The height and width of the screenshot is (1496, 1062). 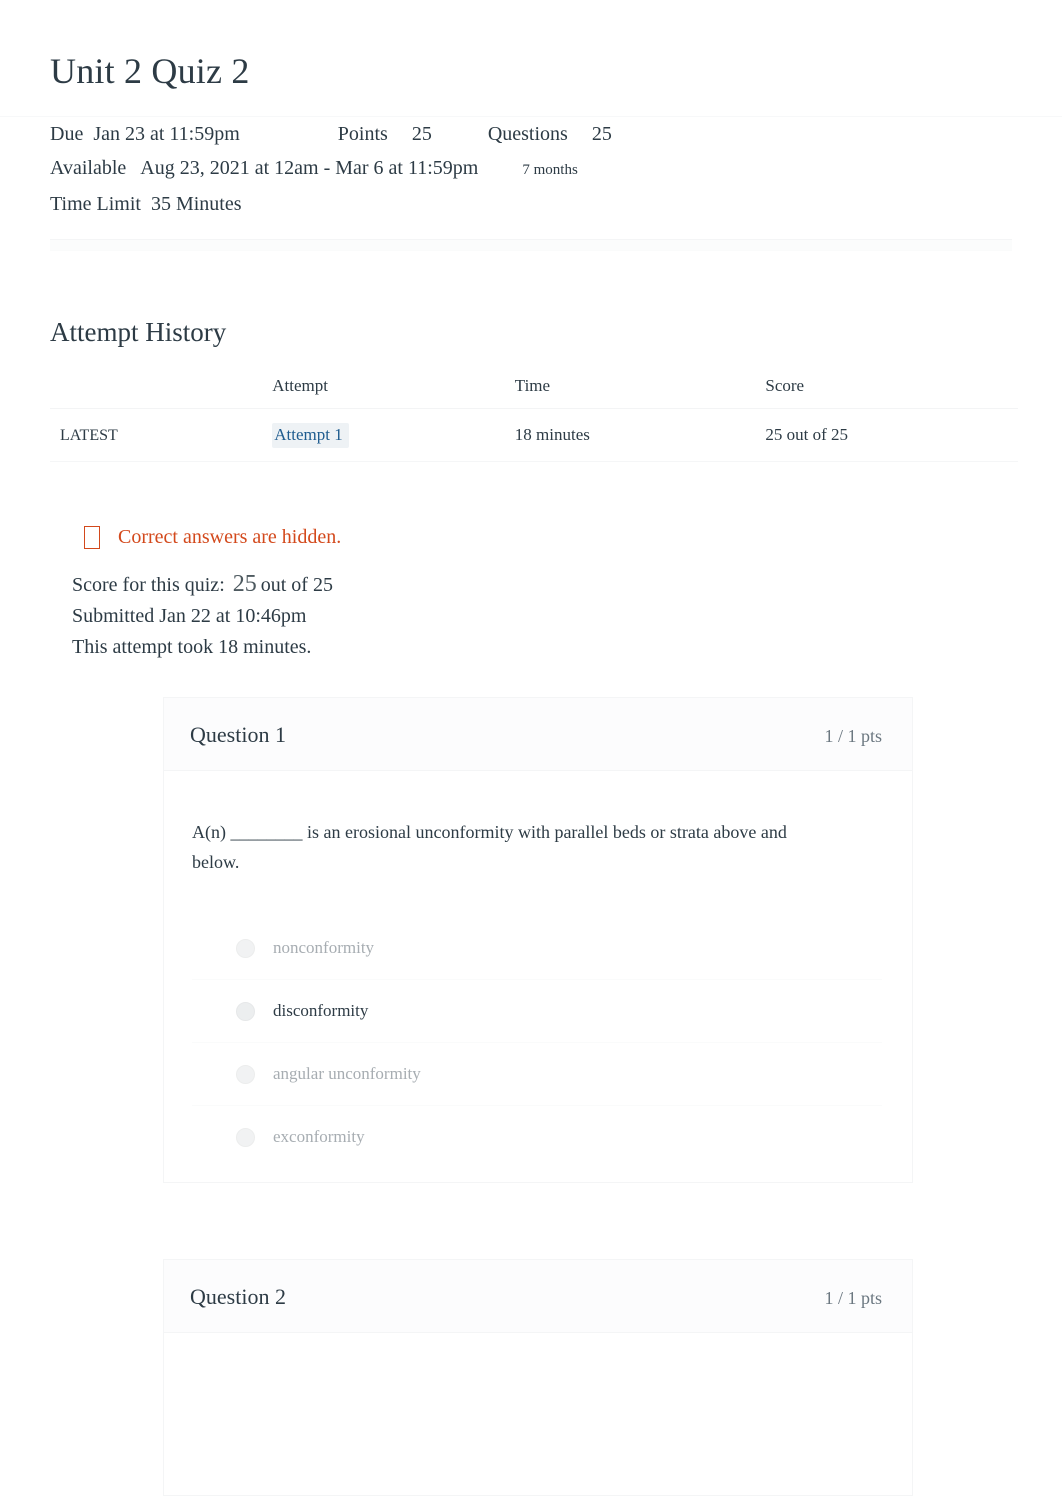 What do you see at coordinates (531, 245) in the screenshot?
I see `header-divider` at bounding box center [531, 245].